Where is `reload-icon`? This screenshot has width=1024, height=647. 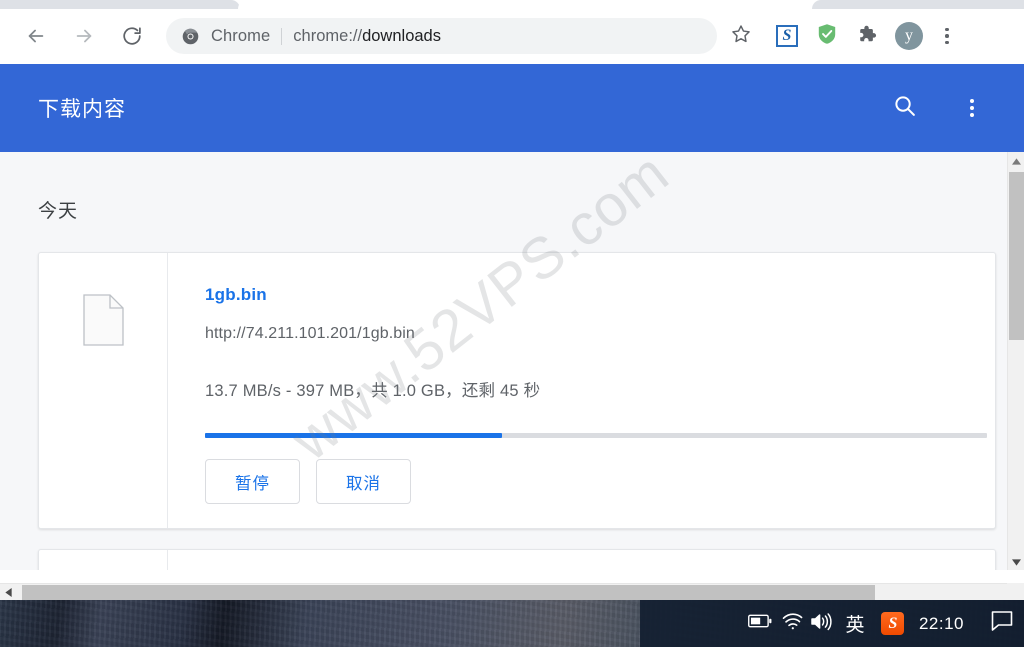 reload-icon is located at coordinates (132, 36).